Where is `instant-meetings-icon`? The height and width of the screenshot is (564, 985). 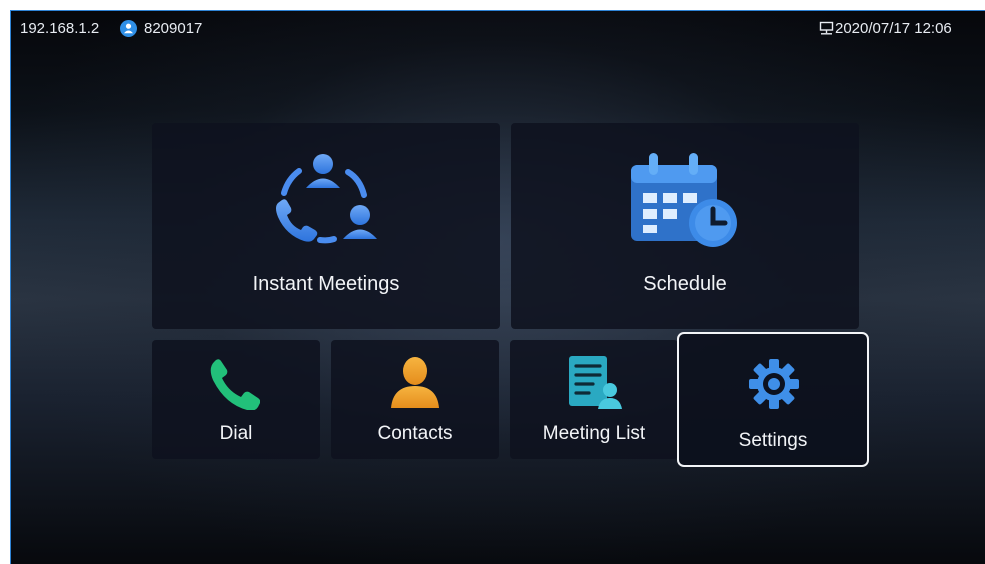
instant-meetings-icon is located at coordinates (325, 203).